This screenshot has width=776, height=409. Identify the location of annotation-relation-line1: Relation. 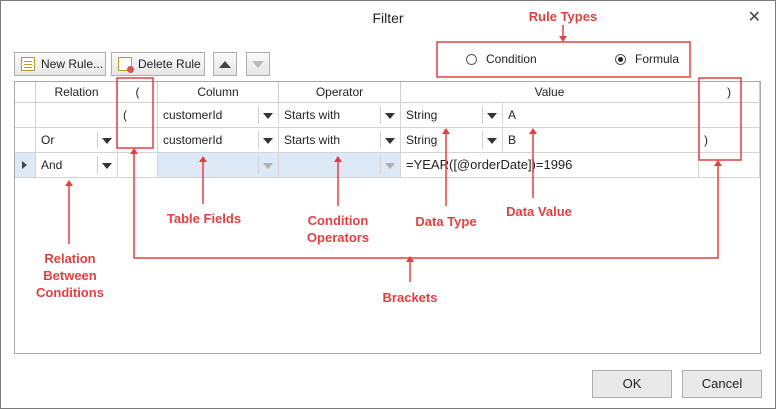
(70, 258).